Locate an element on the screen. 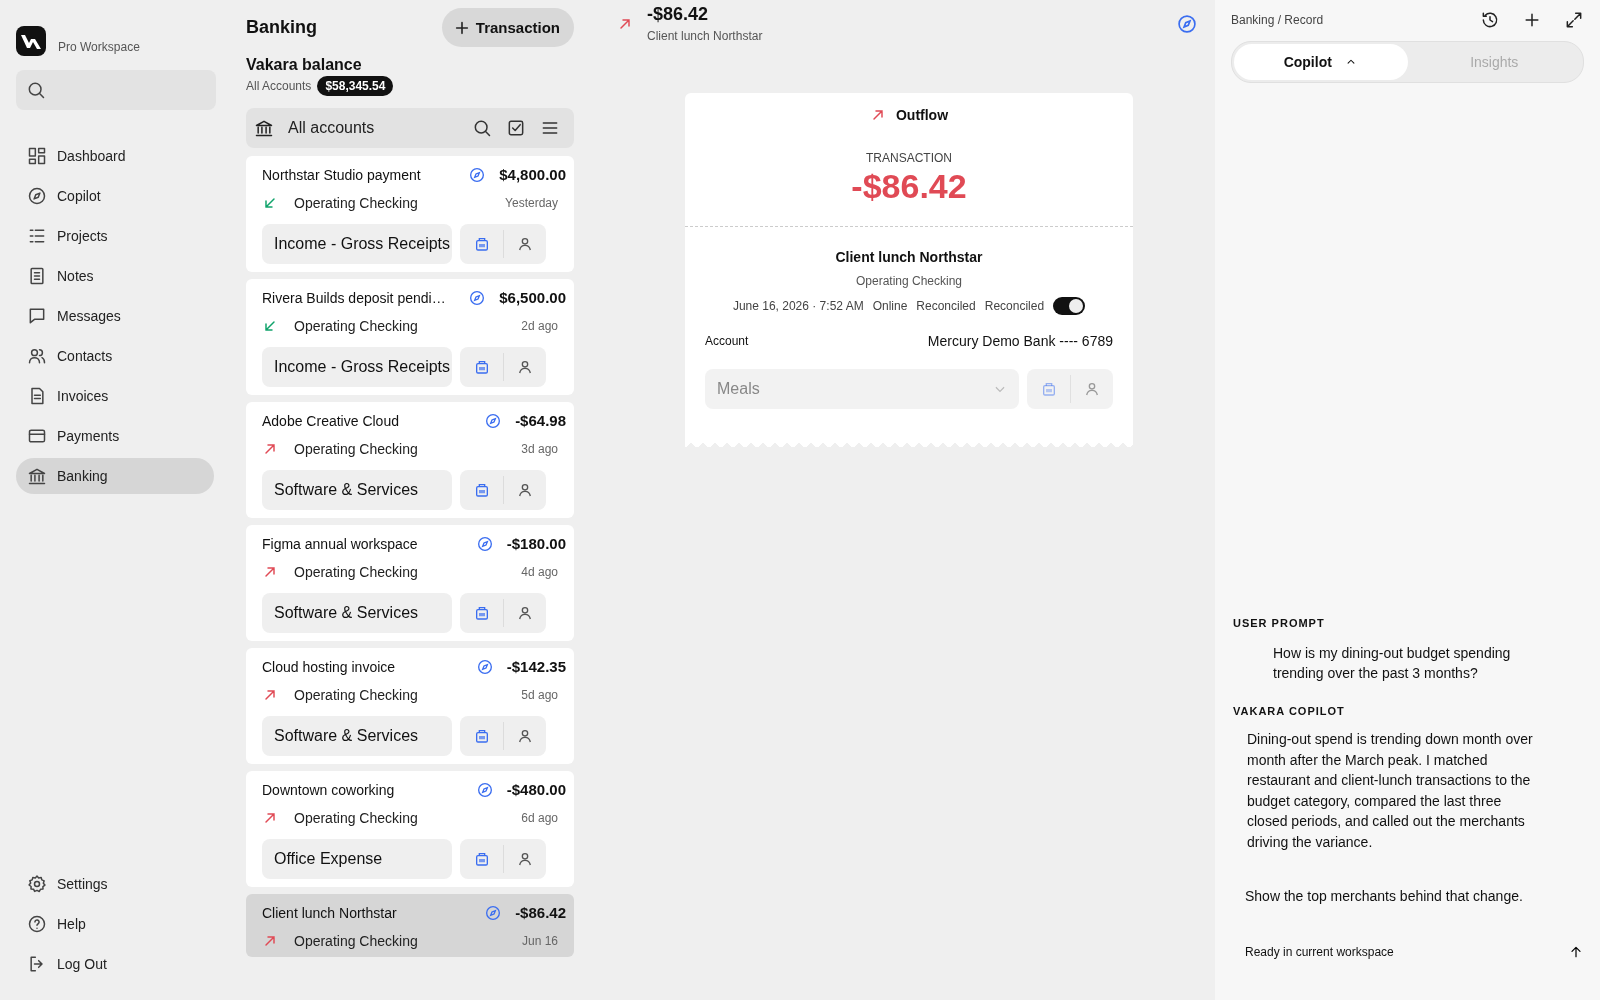 This screenshot has height=1000, width=1600. search-field is located at coordinates (116, 90).